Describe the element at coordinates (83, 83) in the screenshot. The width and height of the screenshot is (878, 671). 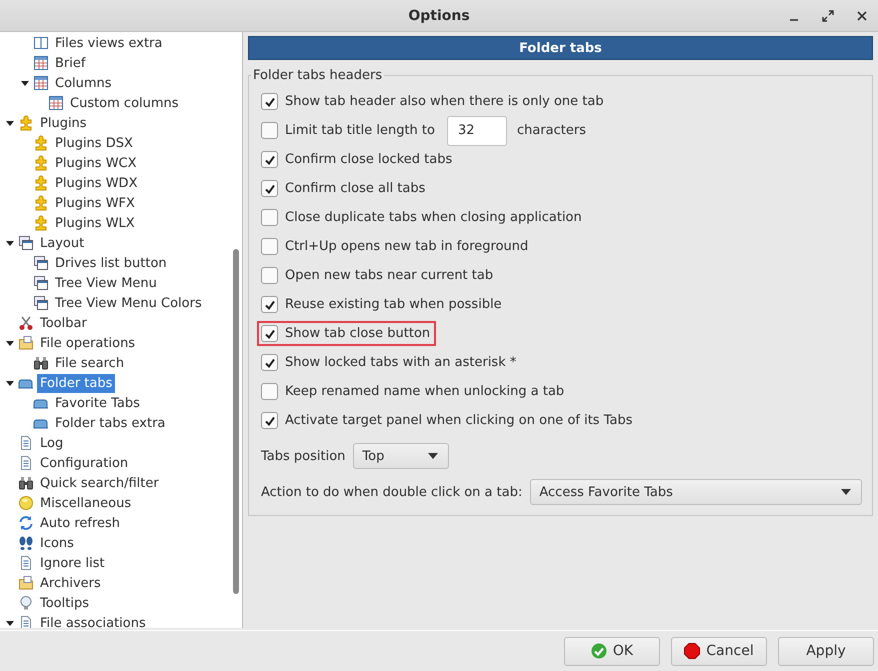
I see `tree-item: Columns` at that location.